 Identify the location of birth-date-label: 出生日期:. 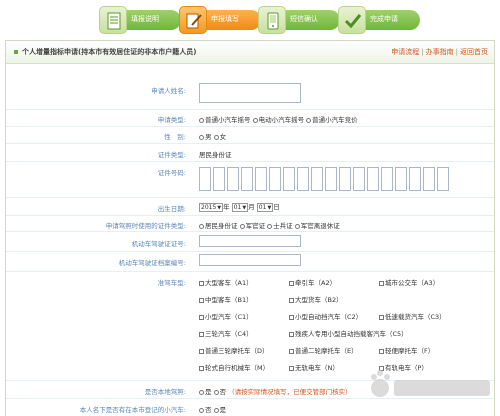
(171, 209).